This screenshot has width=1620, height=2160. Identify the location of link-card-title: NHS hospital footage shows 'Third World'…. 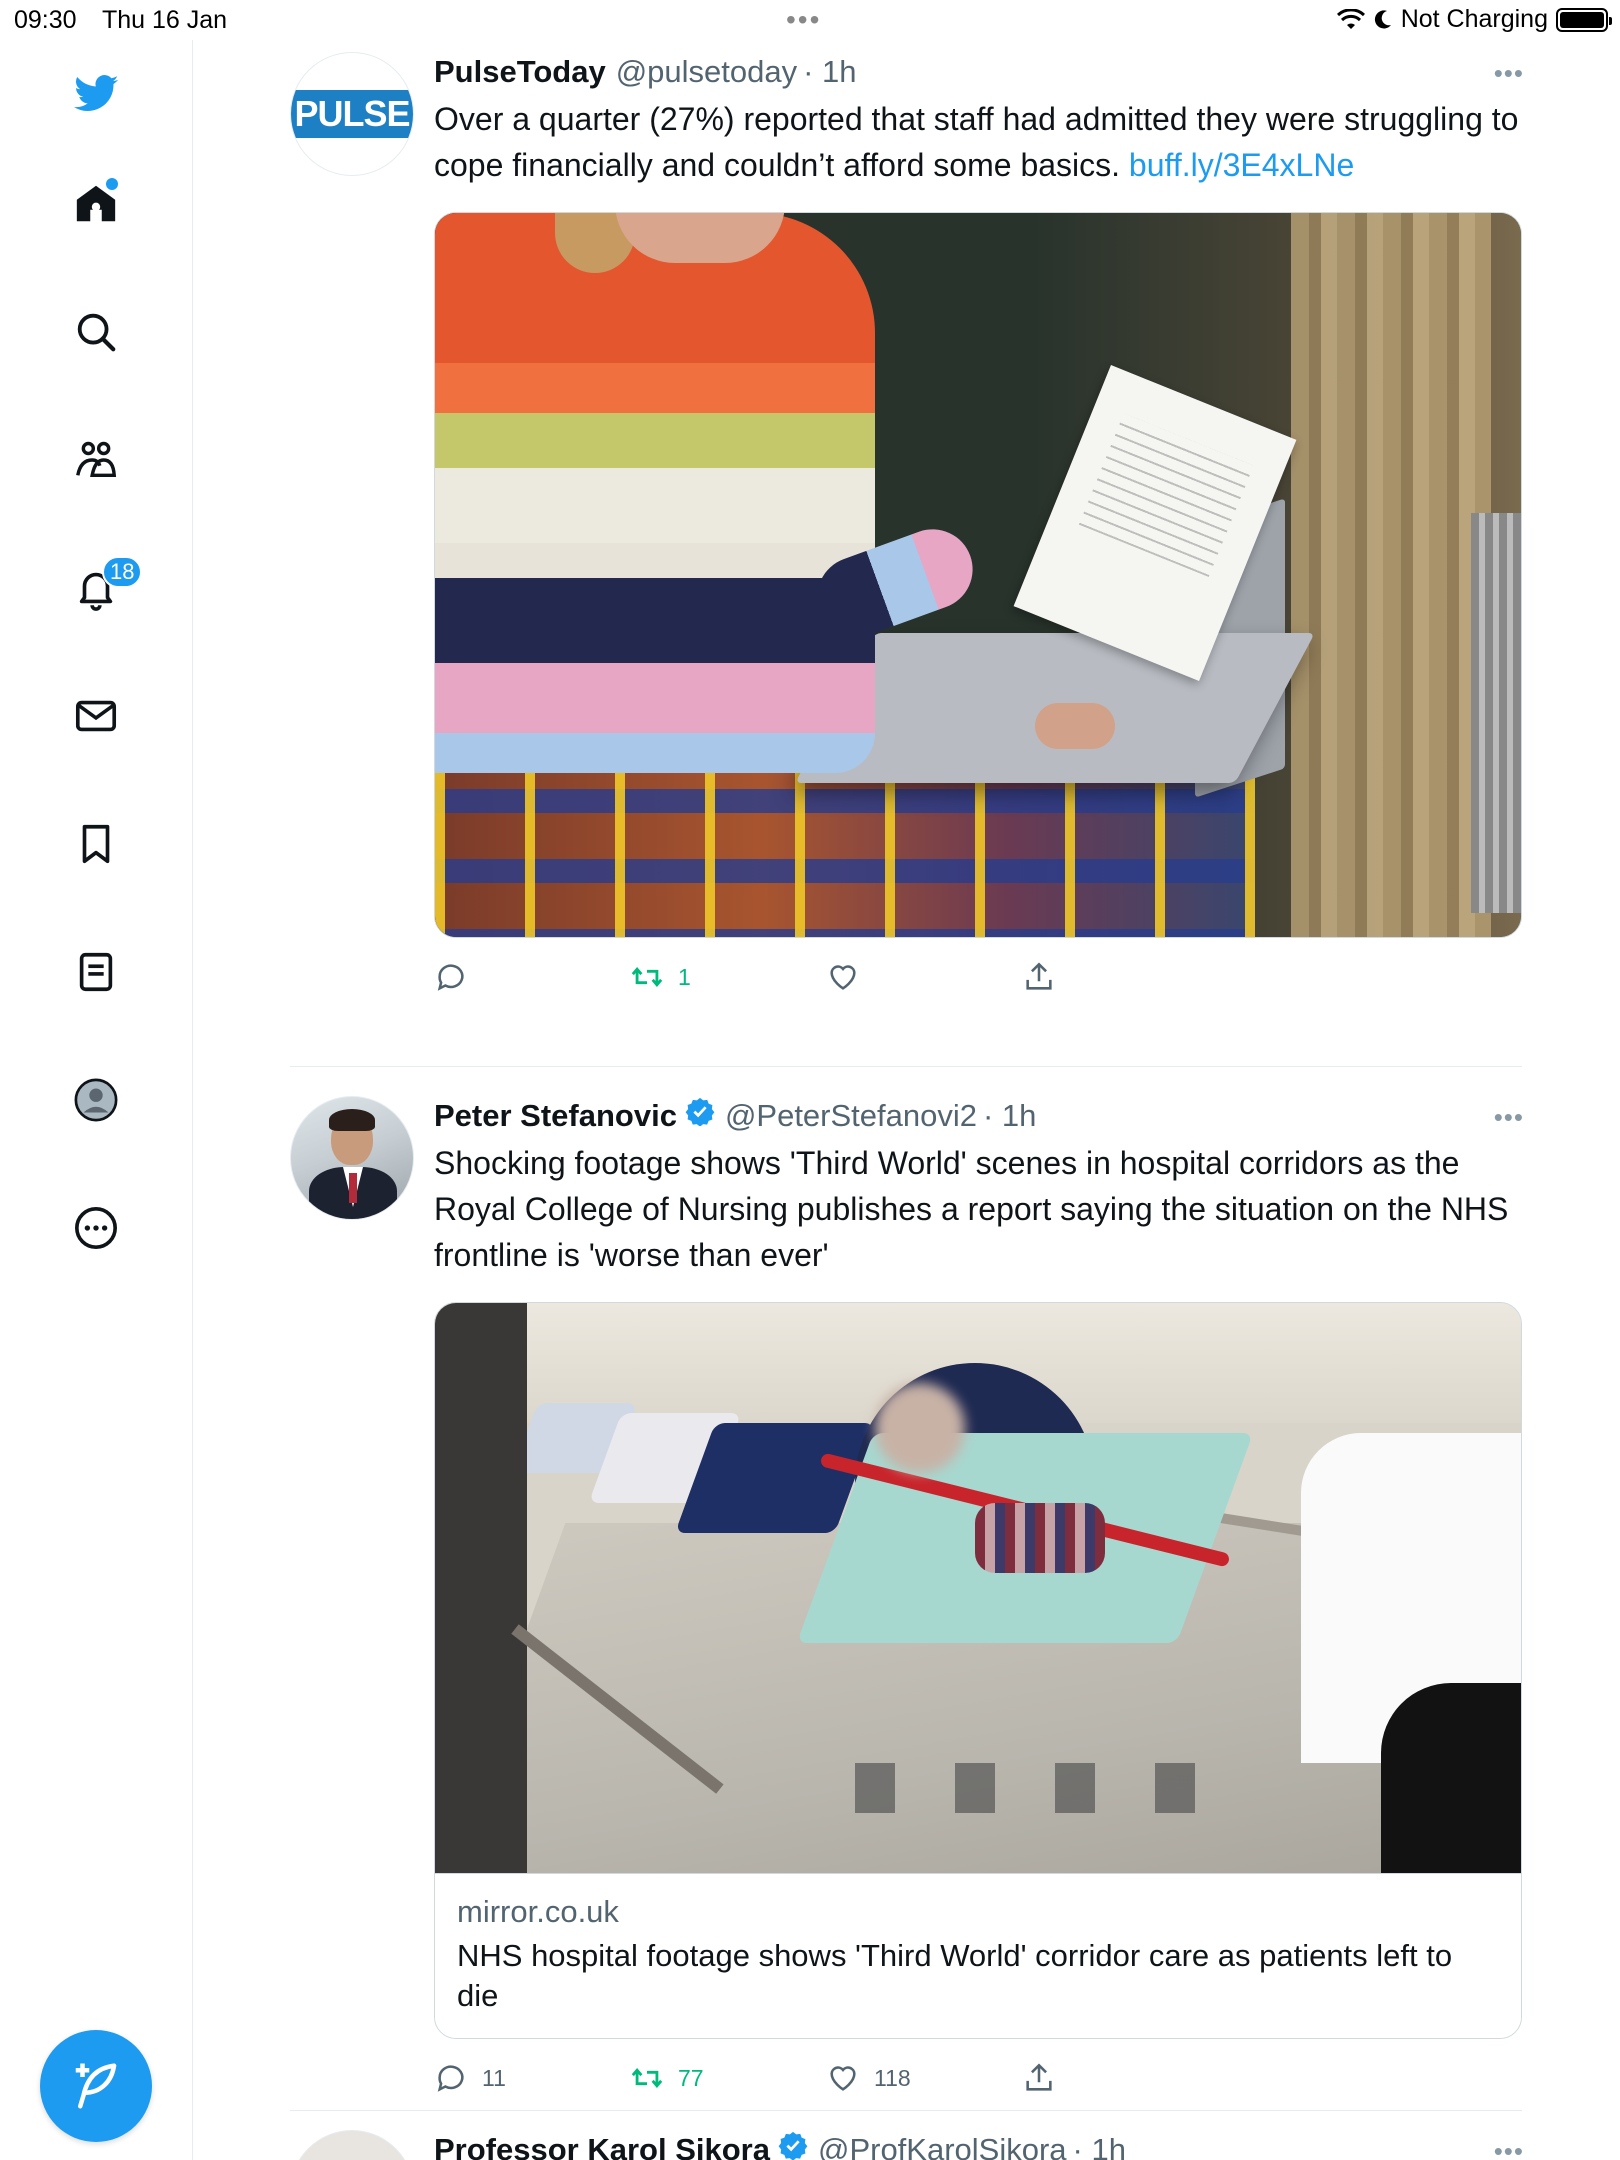
(955, 1975).